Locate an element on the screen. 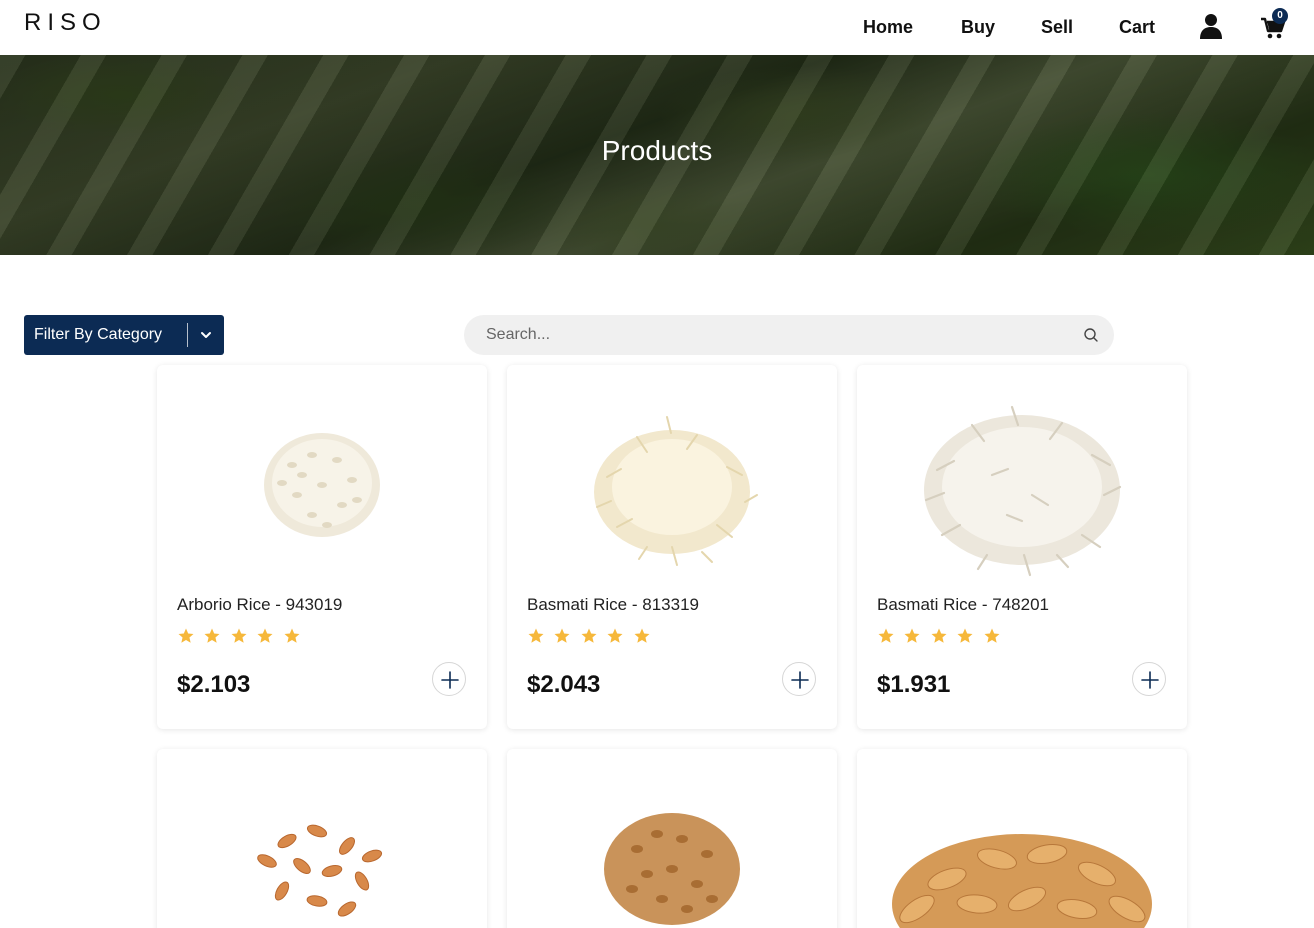  product-card: Basmati Rice - 748201 $1.931 is located at coordinates (1022, 547).